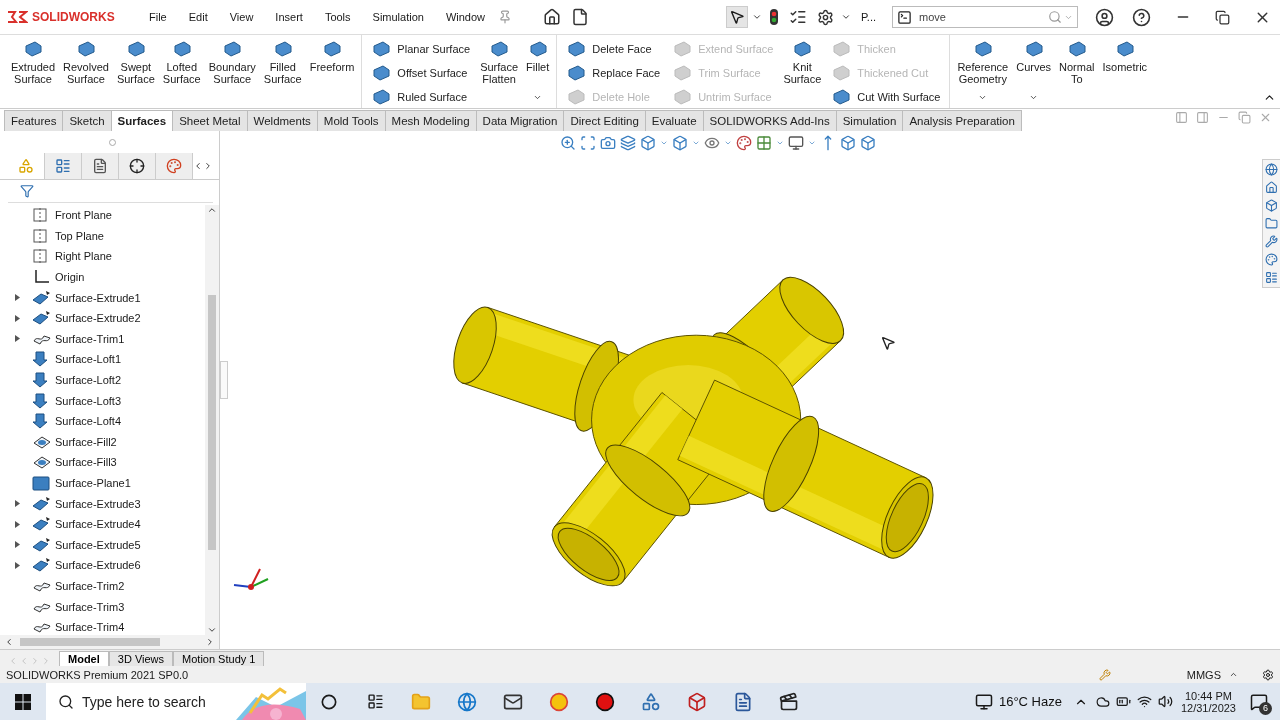 Image resolution: width=1280 pixels, height=720 pixels. I want to click on command-tab: Direct Editing, so click(604, 120).